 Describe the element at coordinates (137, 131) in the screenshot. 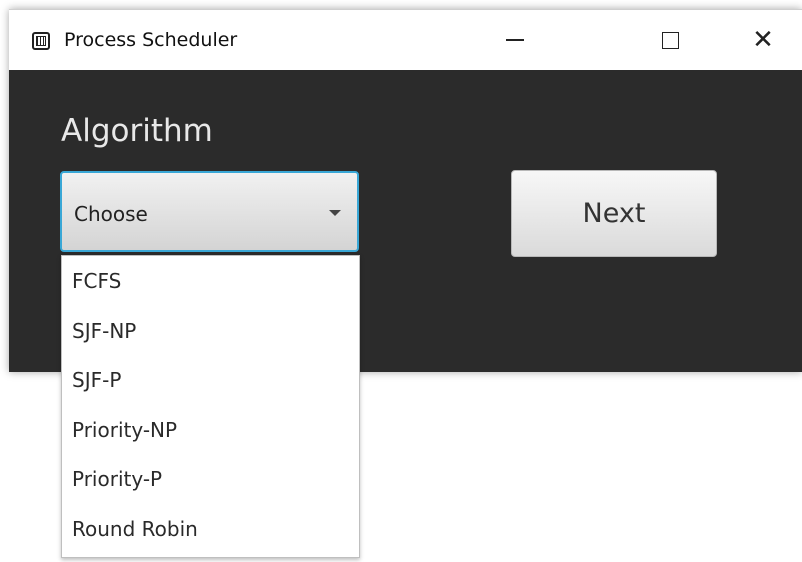

I see `algorithm-label: Algorithm` at that location.